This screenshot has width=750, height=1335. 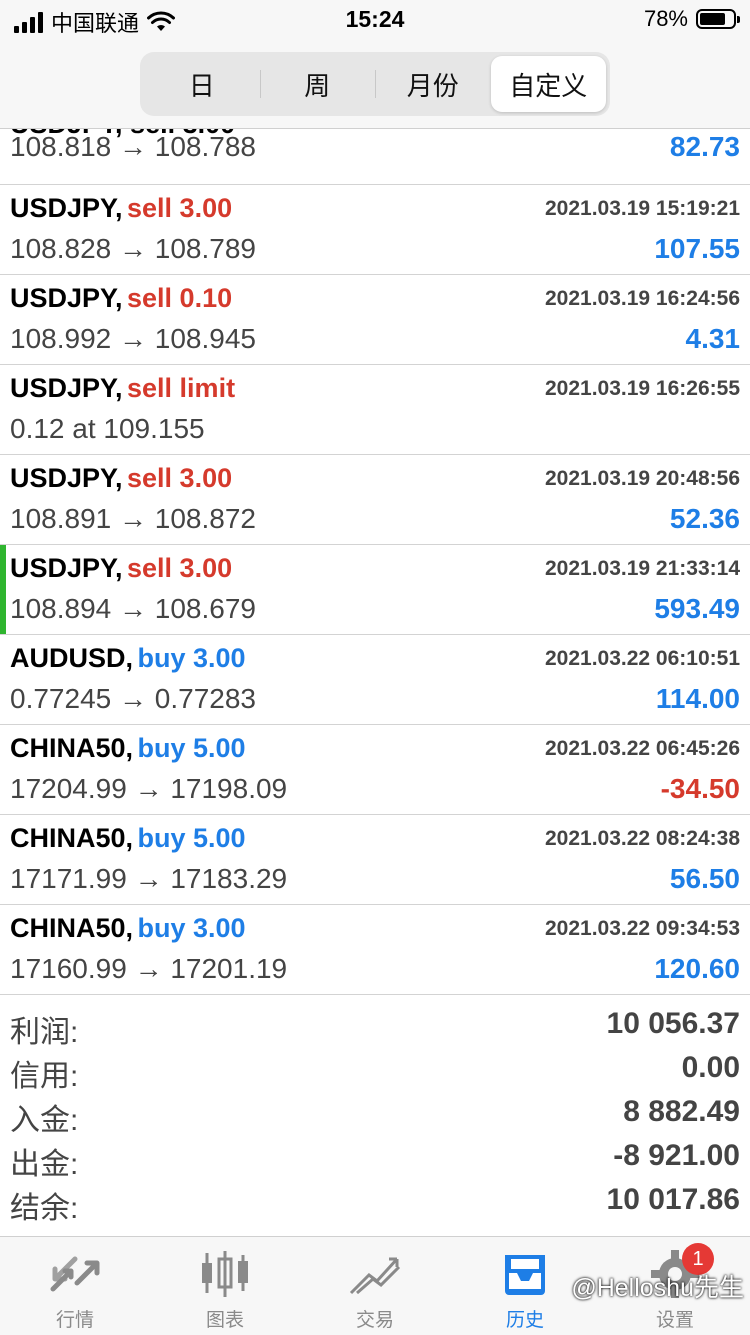 What do you see at coordinates (375, 1071) in the screenshot?
I see `summary-row: 信用: 0.00` at bounding box center [375, 1071].